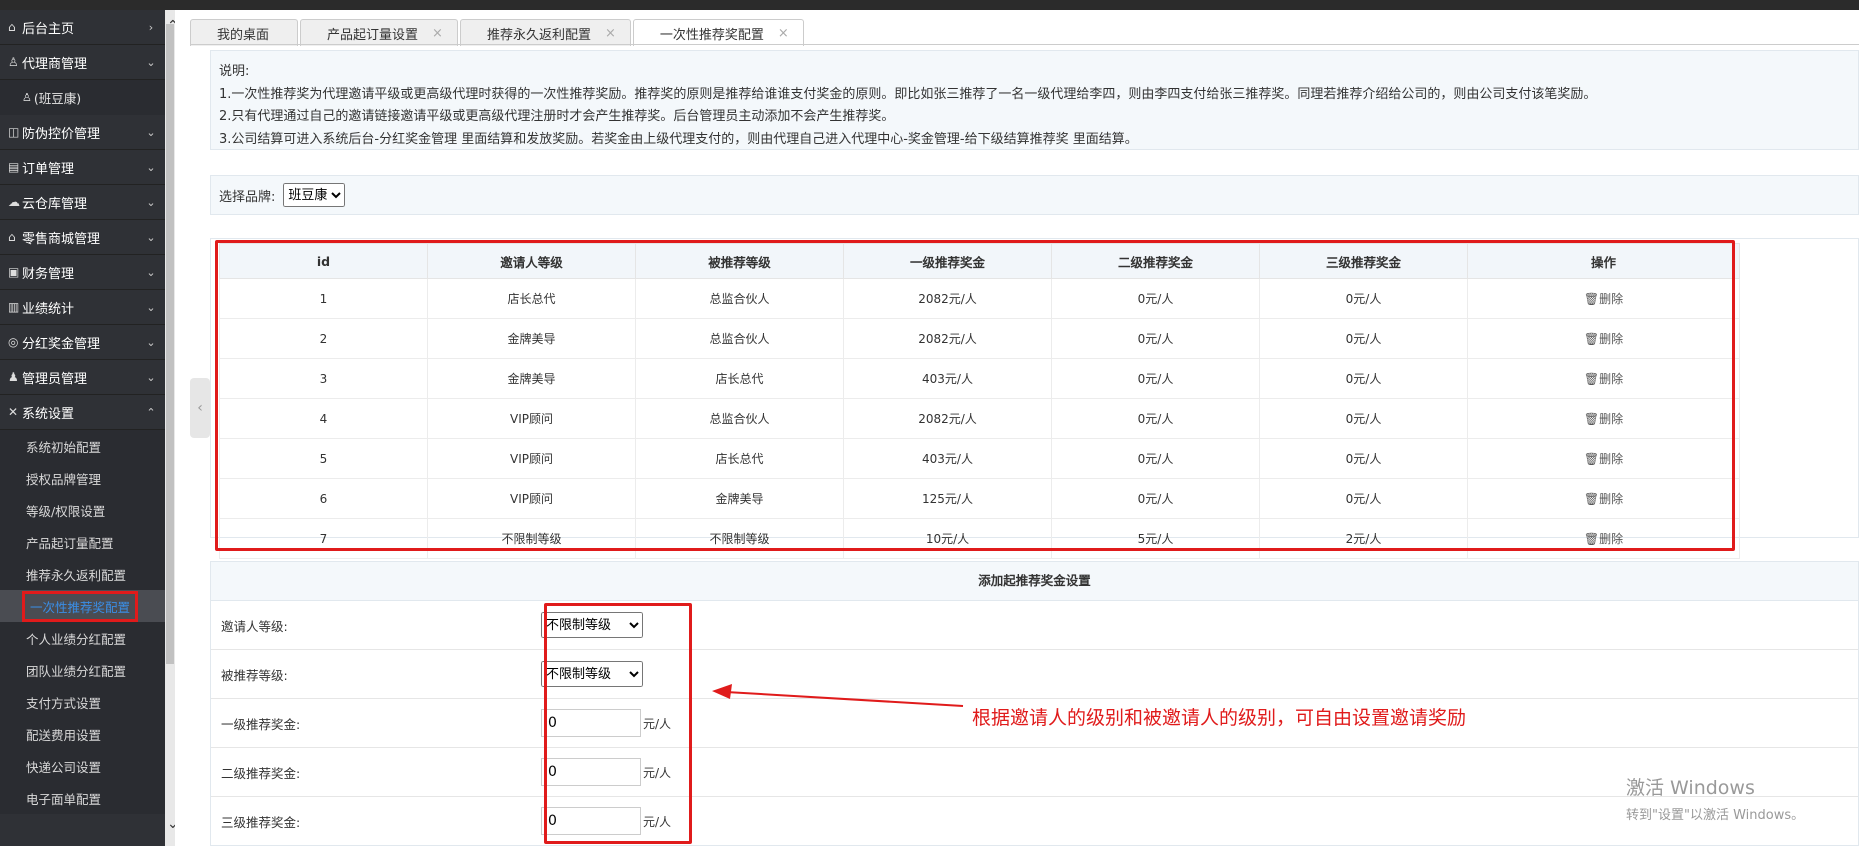 The width and height of the screenshot is (1859, 846). What do you see at coordinates (14, 272) in the screenshot?
I see `finance-icon: ▣` at bounding box center [14, 272].